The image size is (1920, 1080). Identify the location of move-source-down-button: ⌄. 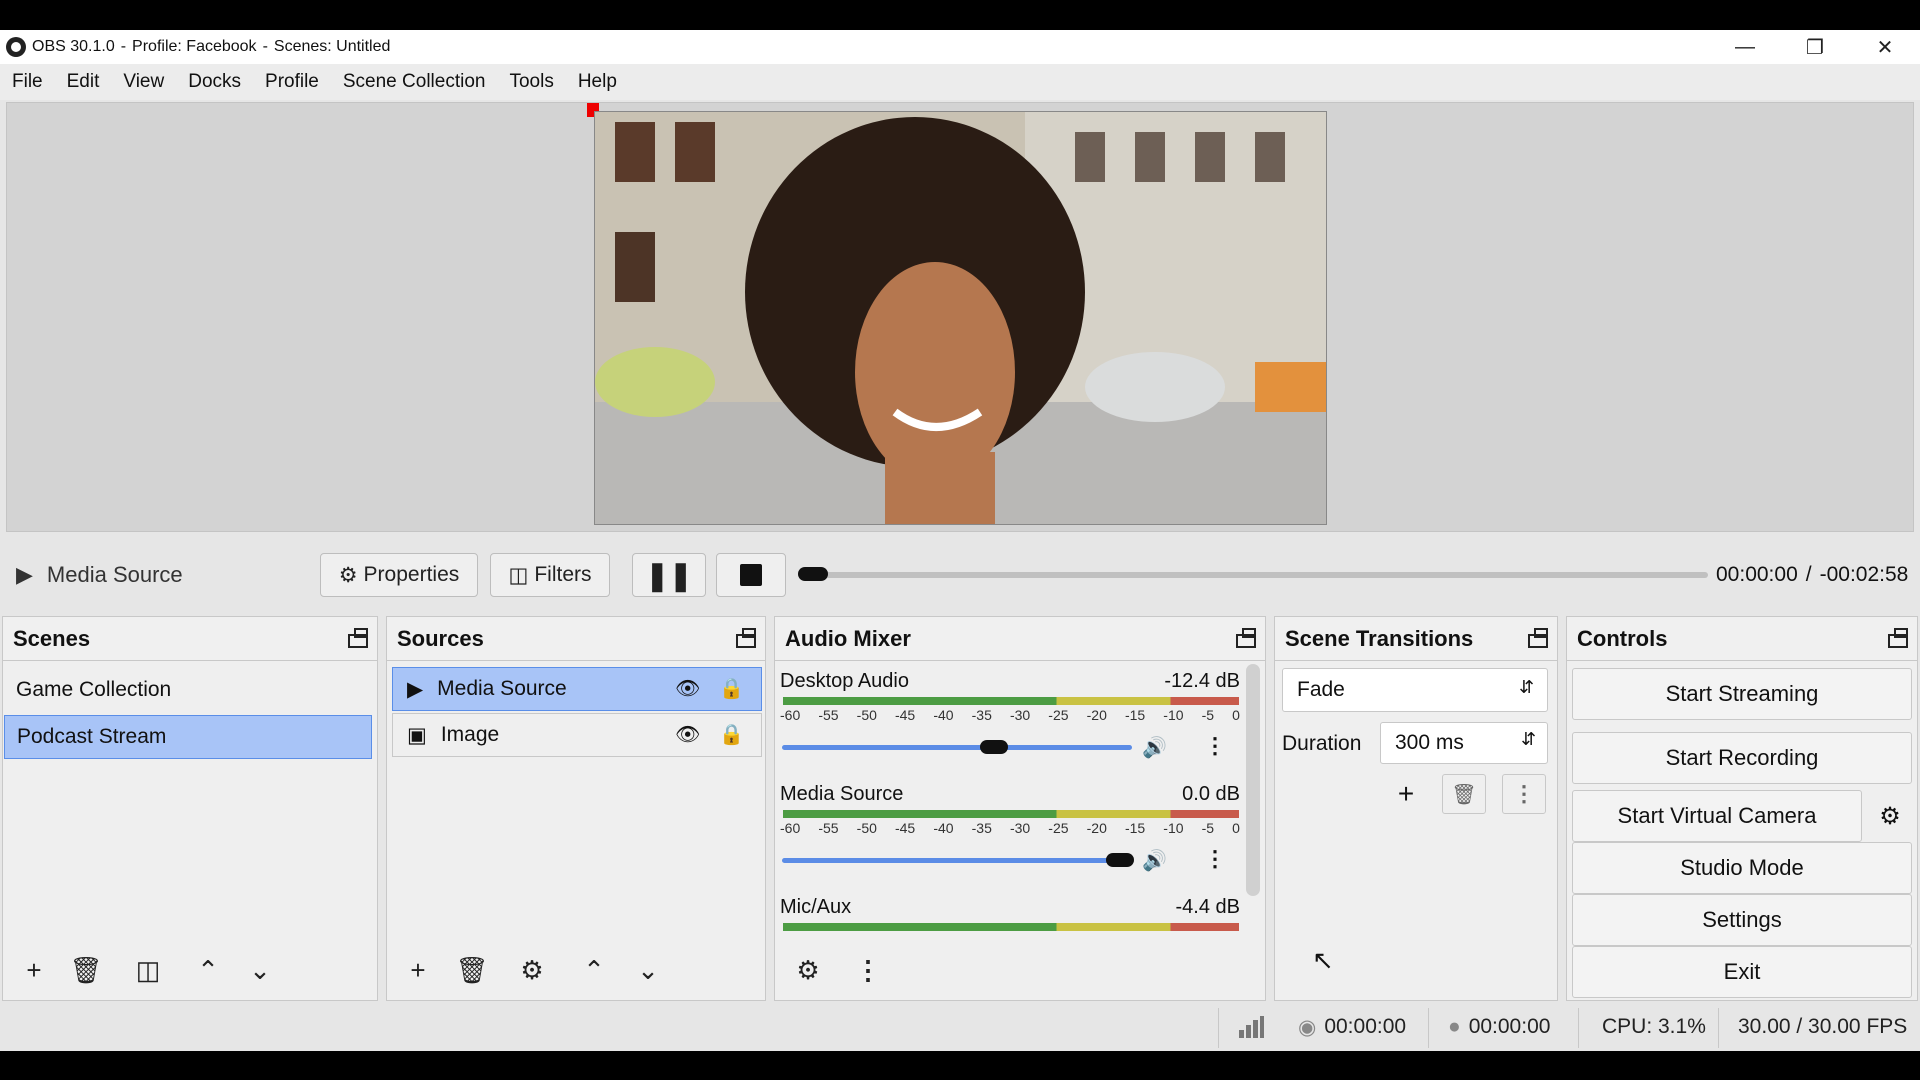
(648, 970).